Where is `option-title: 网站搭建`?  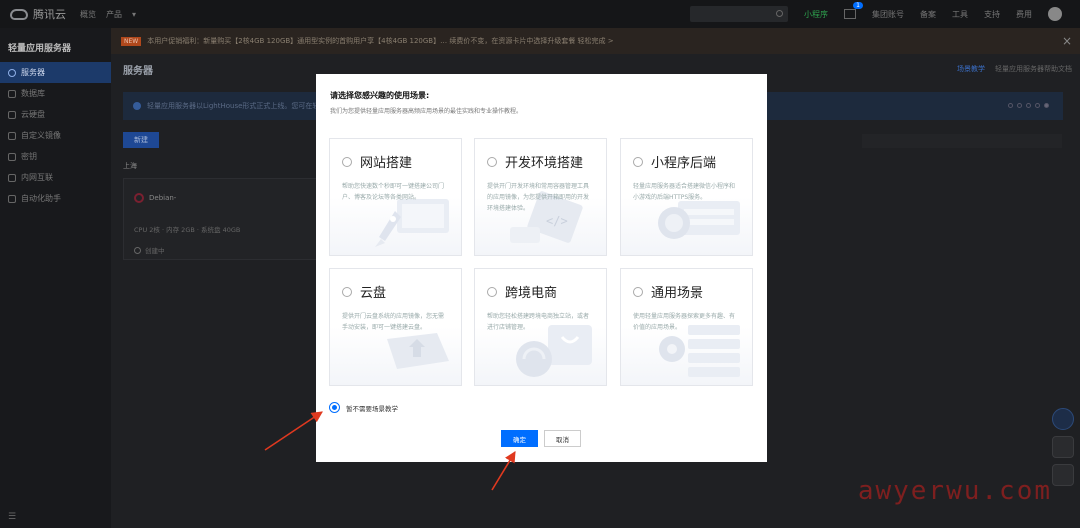 option-title: 网站搭建 is located at coordinates (386, 163).